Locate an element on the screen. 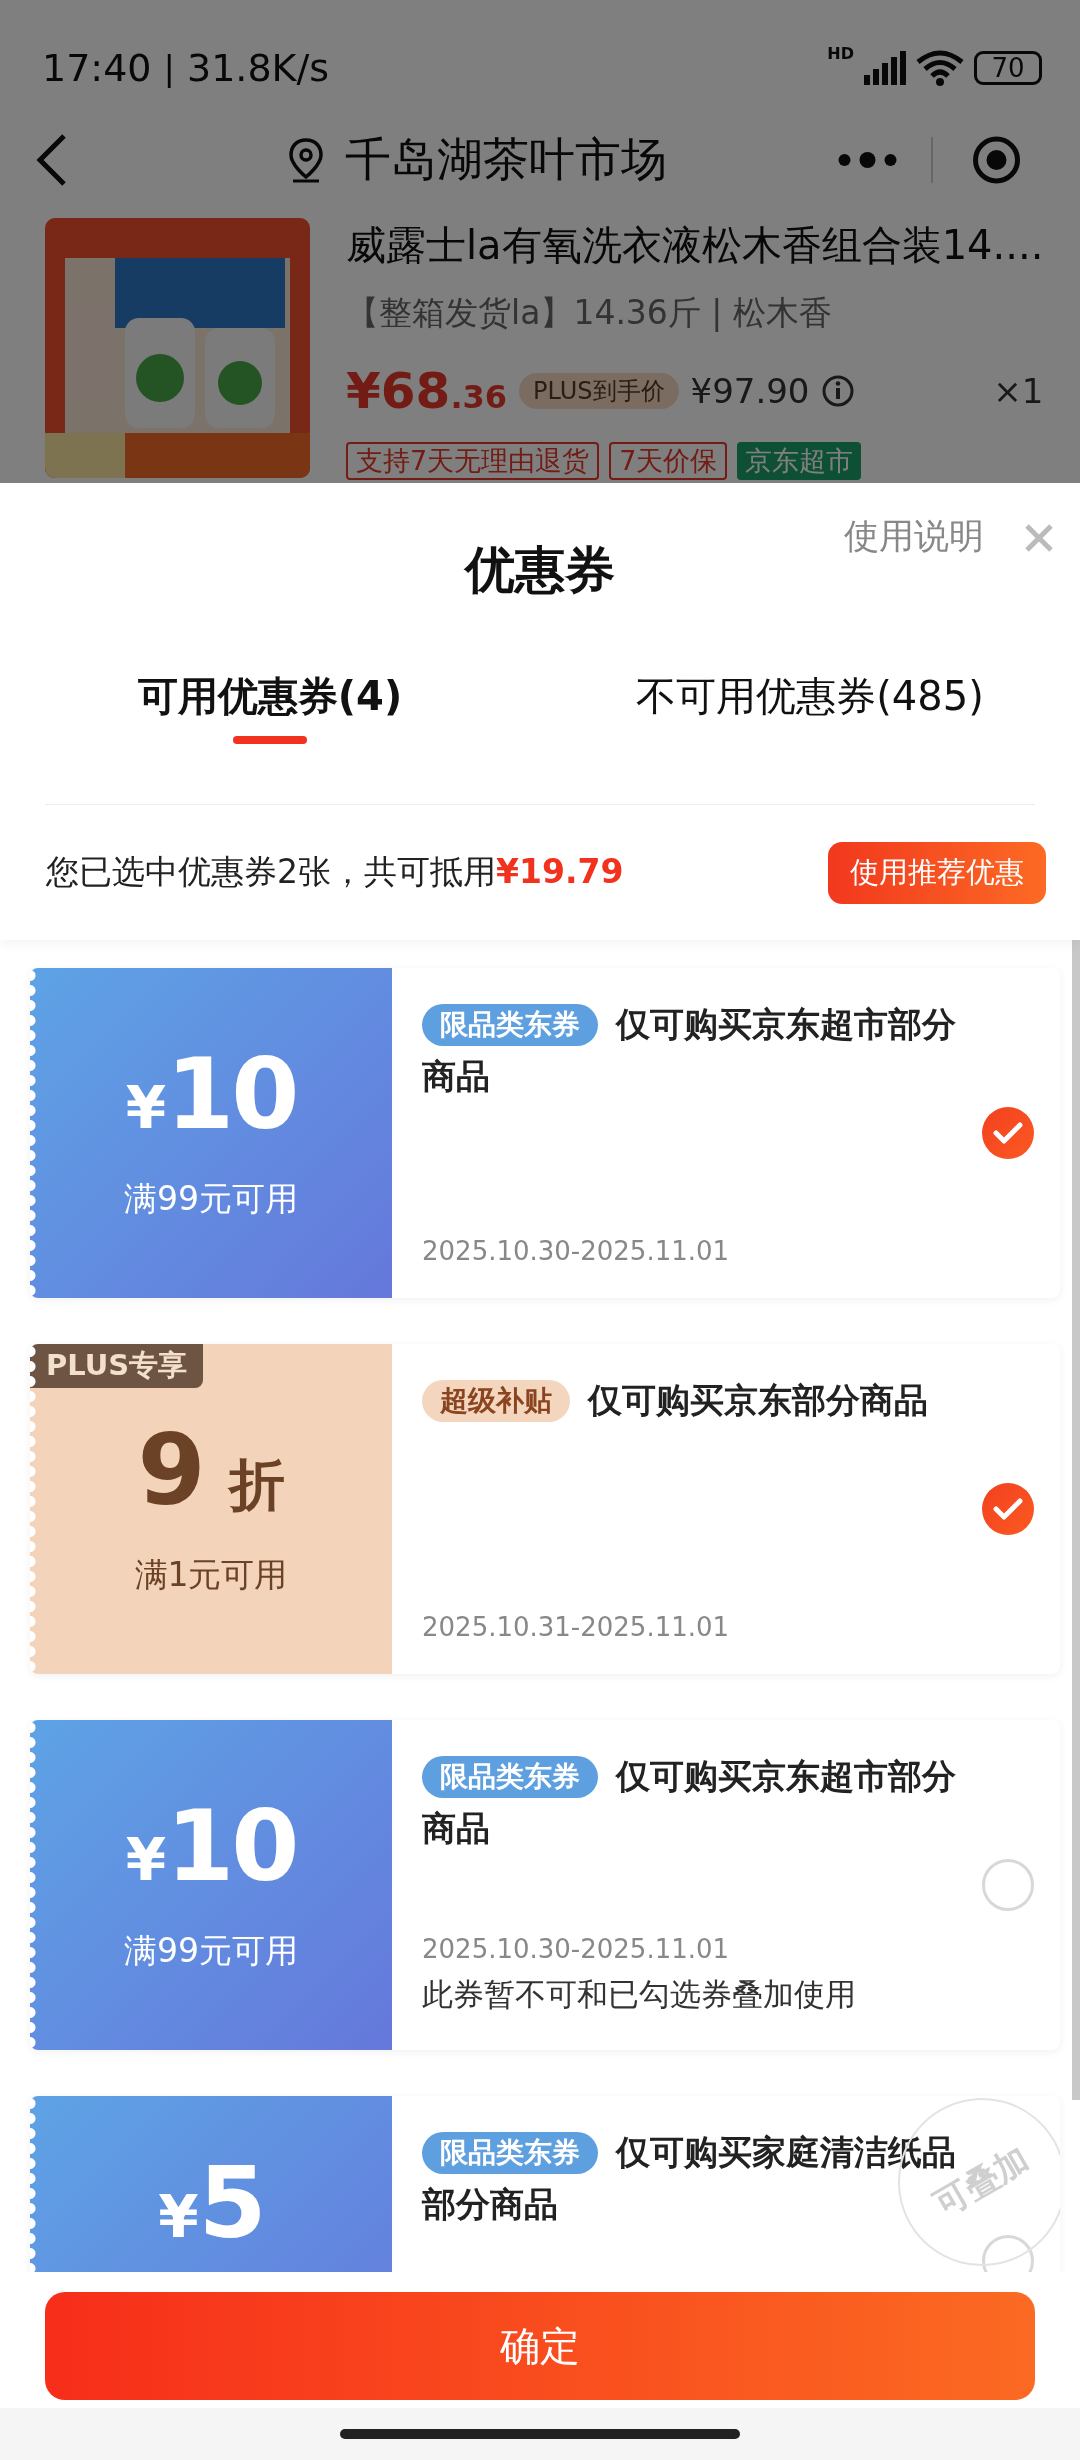 This screenshot has height=2460, width=1080. plus-badge: PLUS专享 is located at coordinates (117, 1366).